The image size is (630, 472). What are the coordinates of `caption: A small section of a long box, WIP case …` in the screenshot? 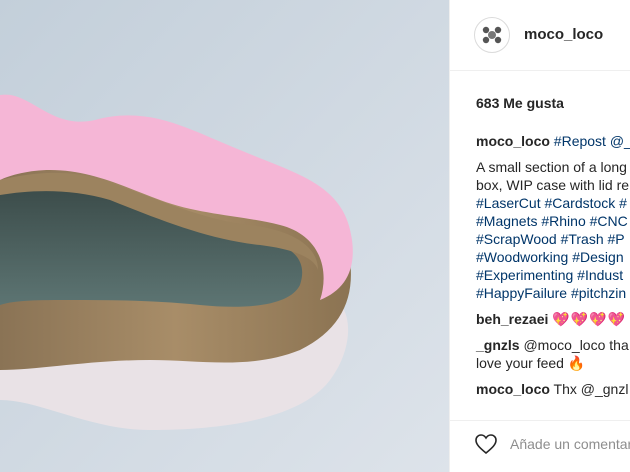 It's located at (553, 230).